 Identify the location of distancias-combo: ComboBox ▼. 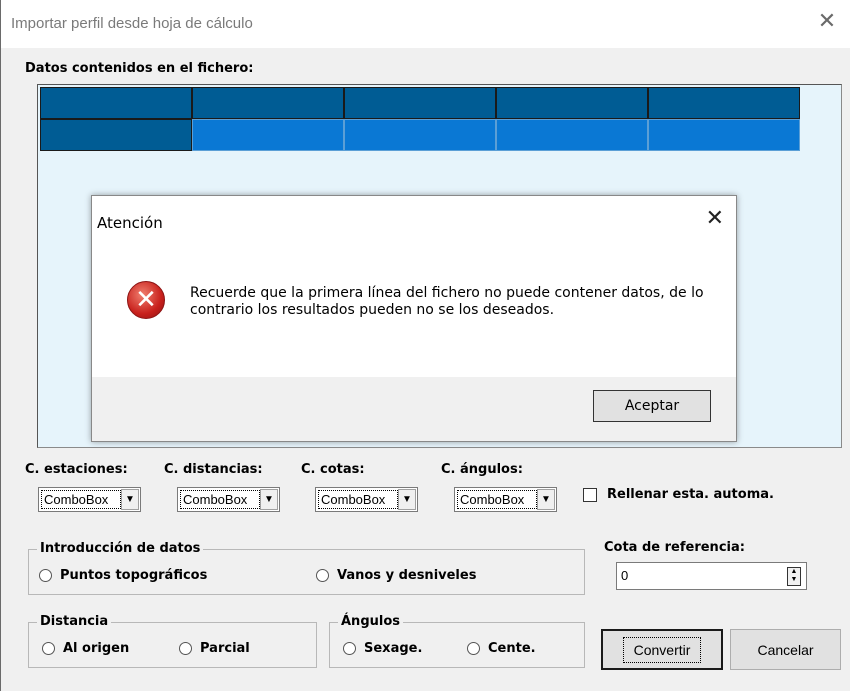
(228, 499).